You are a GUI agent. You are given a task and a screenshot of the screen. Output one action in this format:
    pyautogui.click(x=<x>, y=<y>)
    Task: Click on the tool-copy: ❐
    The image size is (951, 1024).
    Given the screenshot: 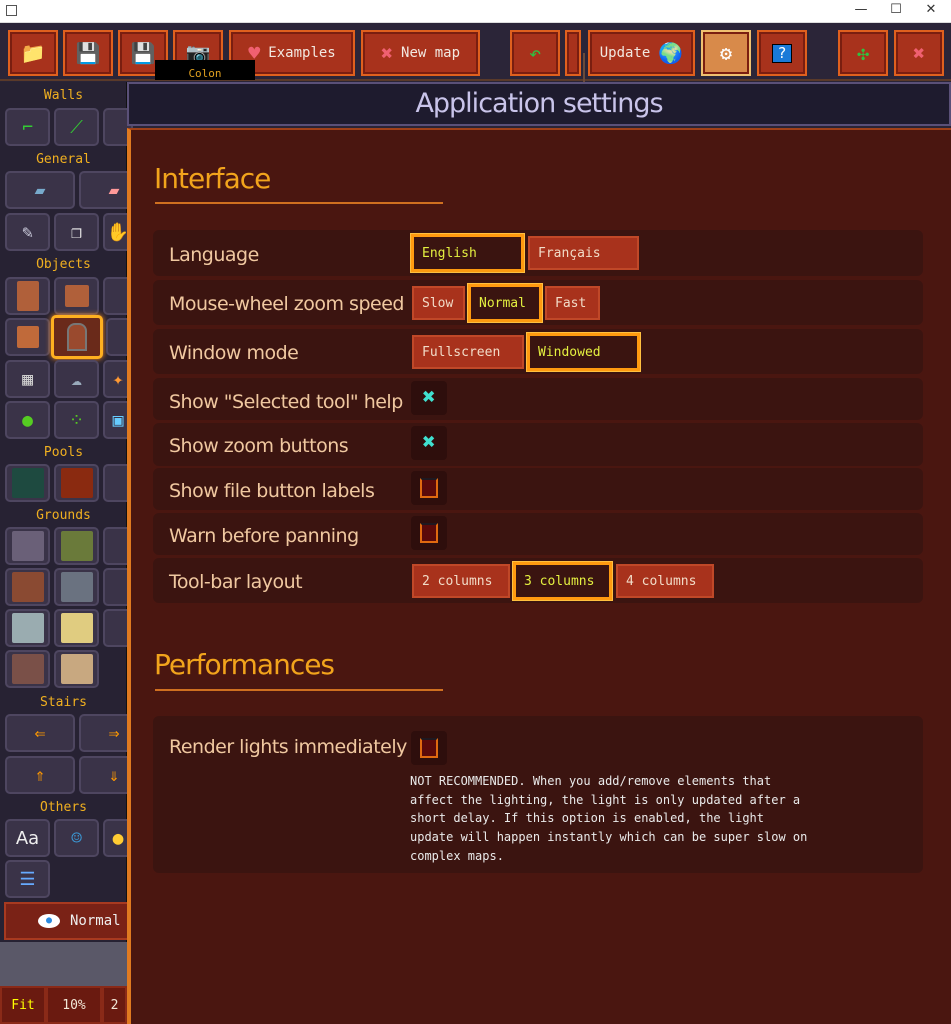 What is the action you would take?
    pyautogui.click(x=76, y=232)
    